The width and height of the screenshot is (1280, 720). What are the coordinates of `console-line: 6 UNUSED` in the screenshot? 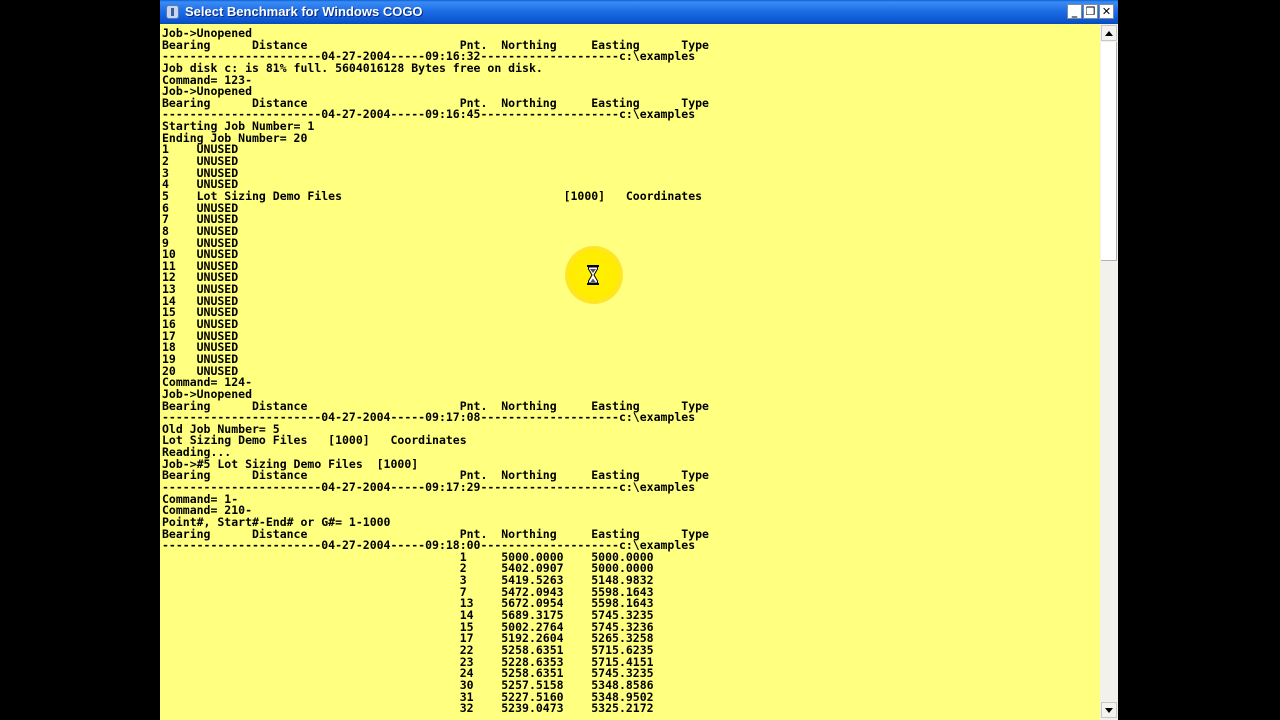 It's located at (200, 207).